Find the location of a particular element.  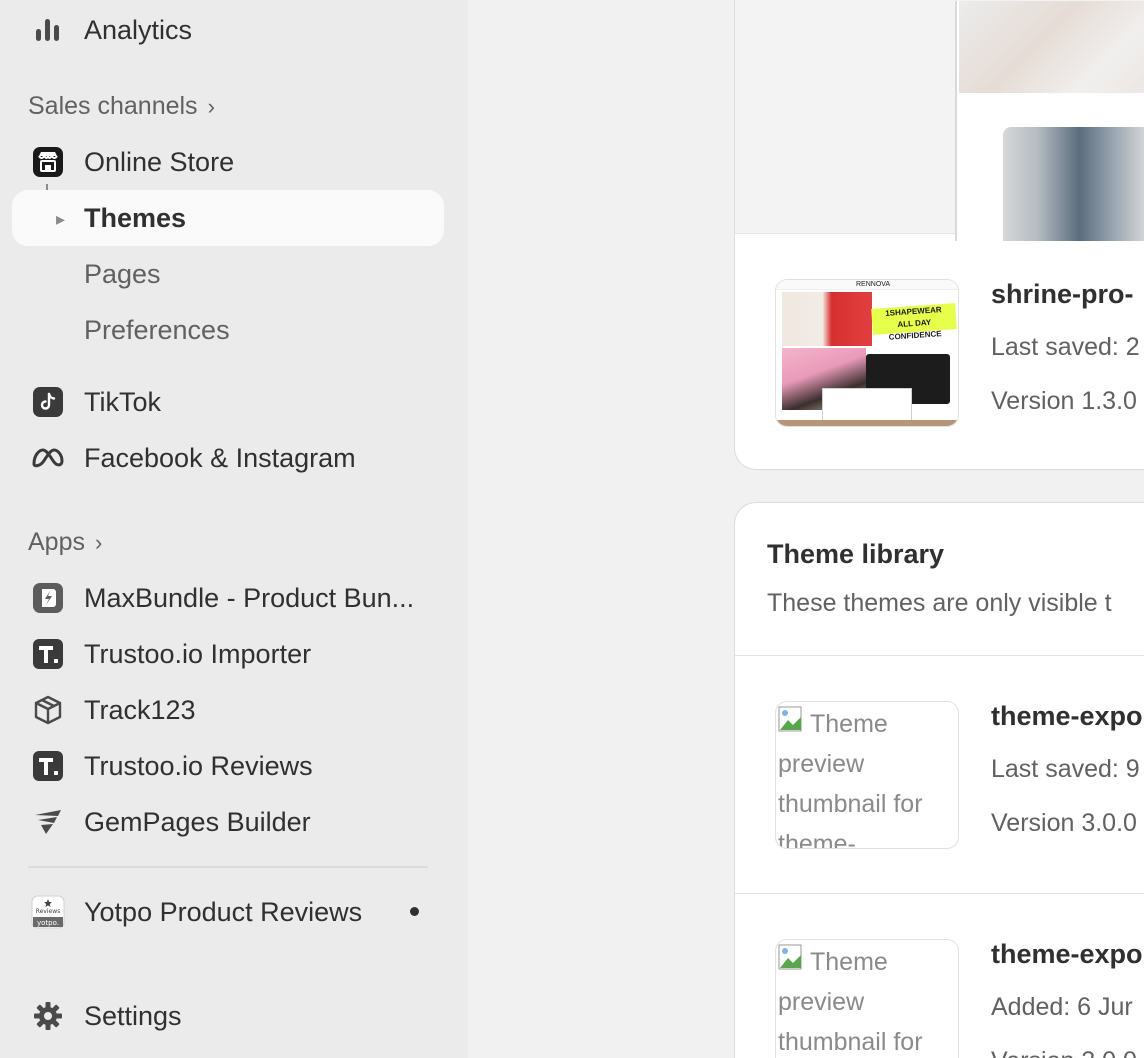

meta-icon is located at coordinates (48, 458).